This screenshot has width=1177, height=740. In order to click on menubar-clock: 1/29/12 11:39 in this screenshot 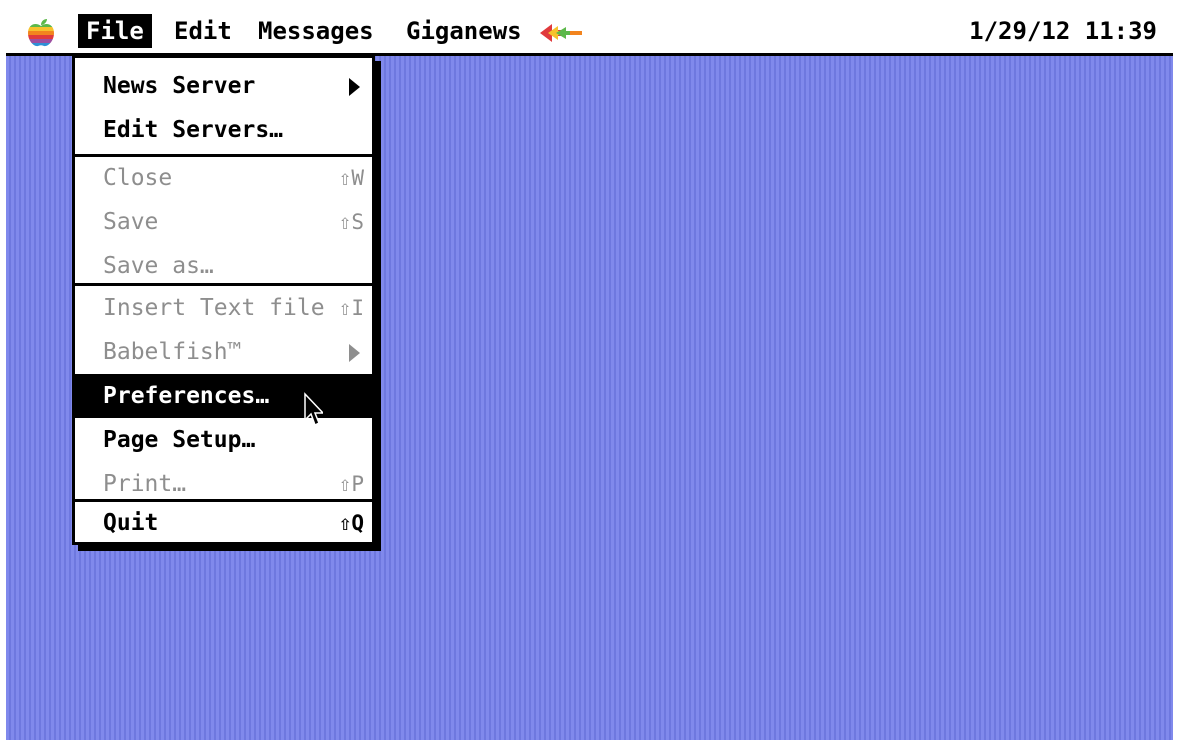, I will do `click(1063, 31)`.